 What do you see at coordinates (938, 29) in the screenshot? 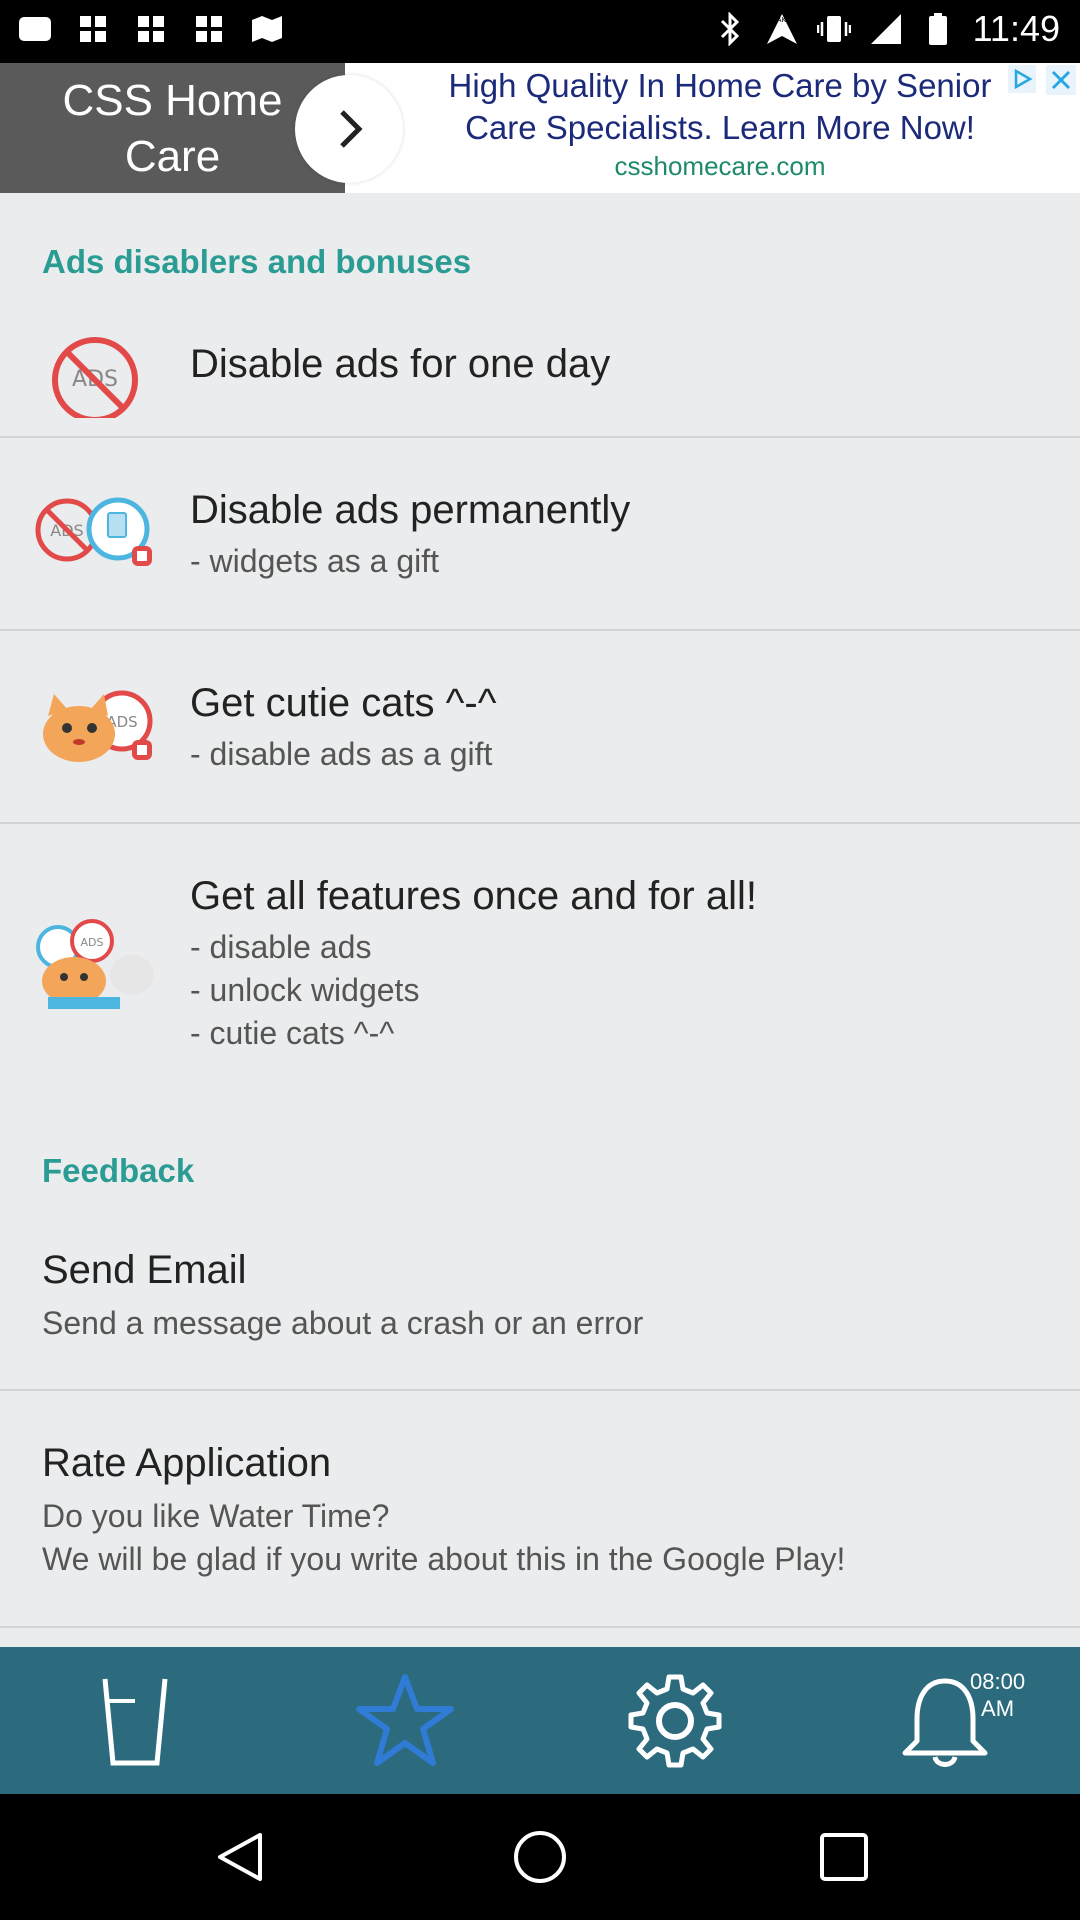
I see `battery-icon` at bounding box center [938, 29].